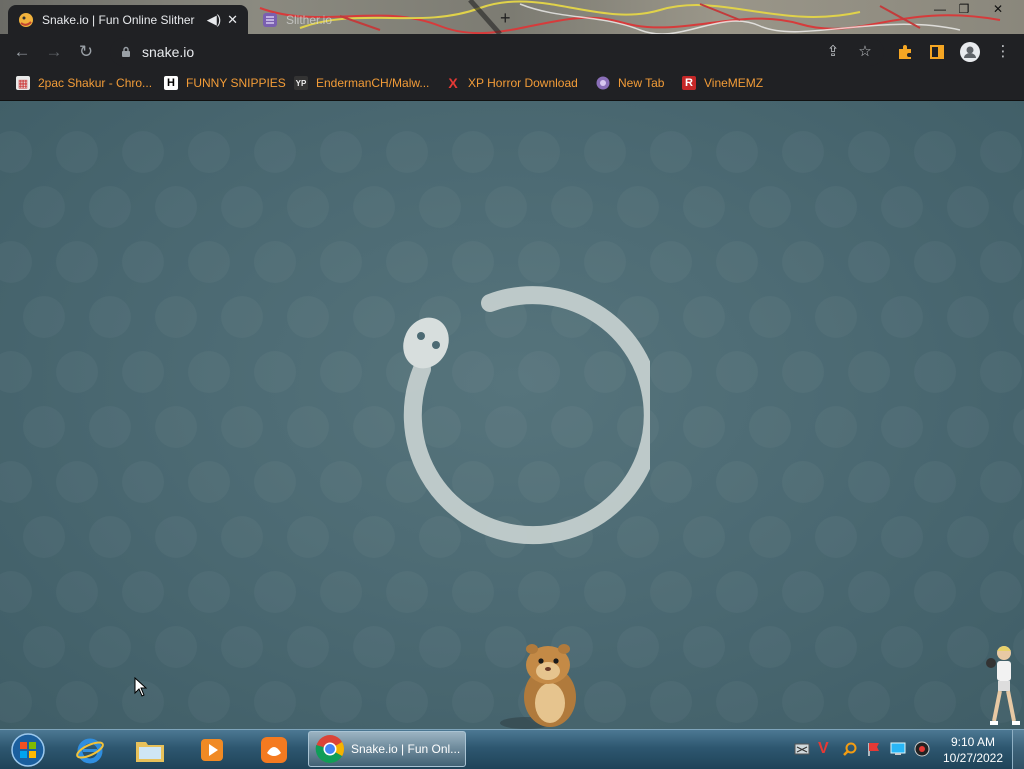 Image resolution: width=1024 pixels, height=769 pixels. What do you see at coordinates (526, 415) in the screenshot?
I see `snake-loading-icon` at bounding box center [526, 415].